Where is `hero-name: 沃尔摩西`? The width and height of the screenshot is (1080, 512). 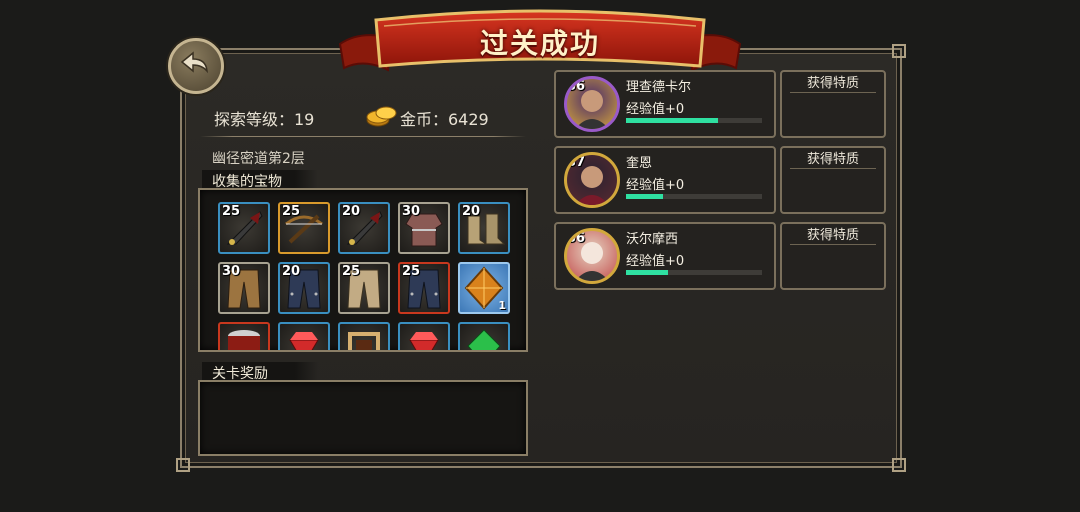 hero-name: 沃尔摩西 is located at coordinates (652, 239).